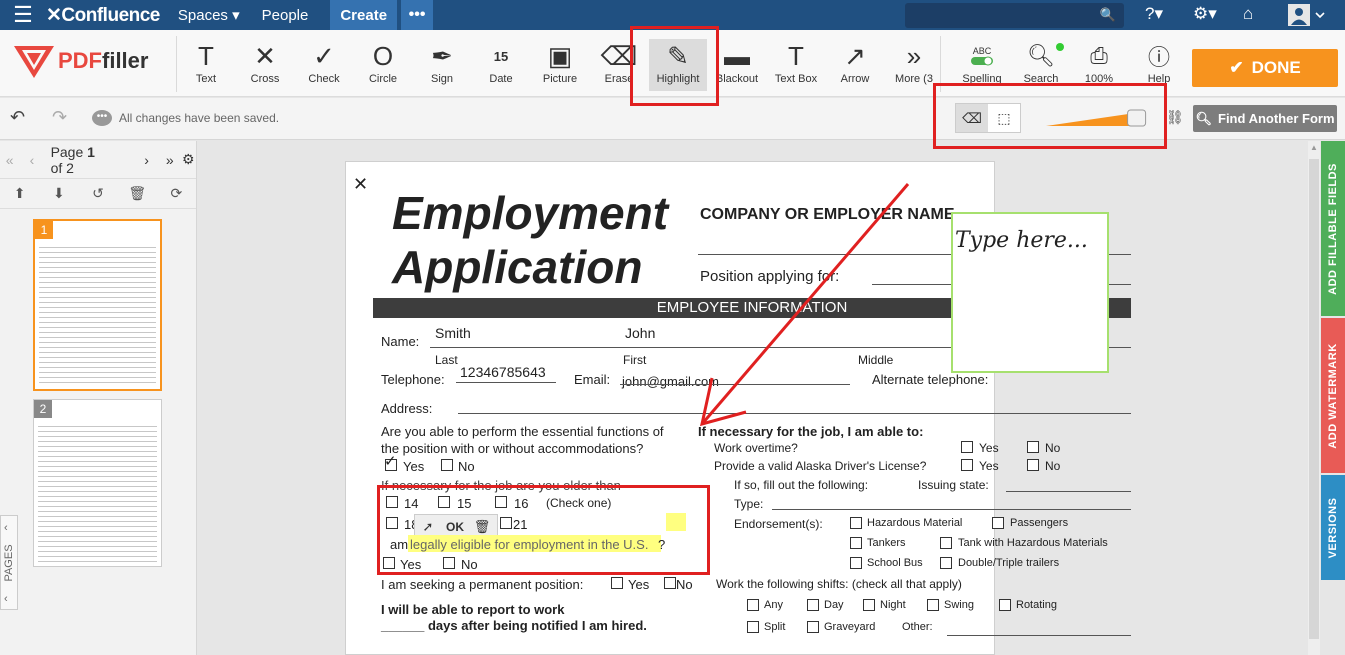 This screenshot has width=1345, height=655. What do you see at coordinates (1154, 14) in the screenshot?
I see `help-menu-icon: ?▾` at bounding box center [1154, 14].